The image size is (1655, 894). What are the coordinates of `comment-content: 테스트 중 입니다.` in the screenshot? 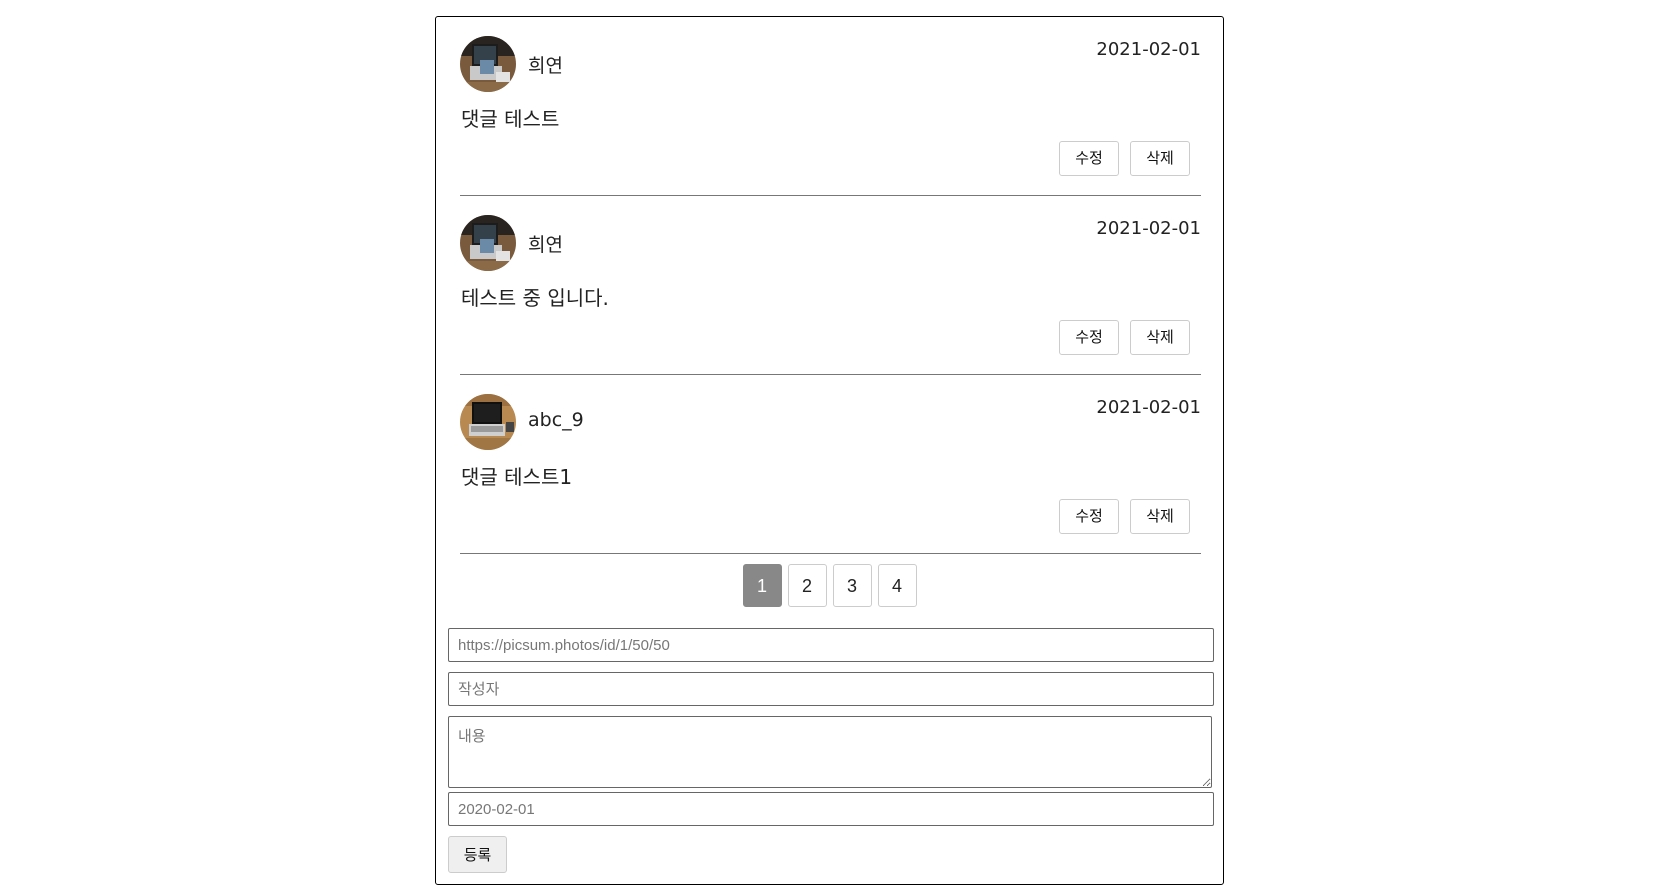 It's located at (535, 298).